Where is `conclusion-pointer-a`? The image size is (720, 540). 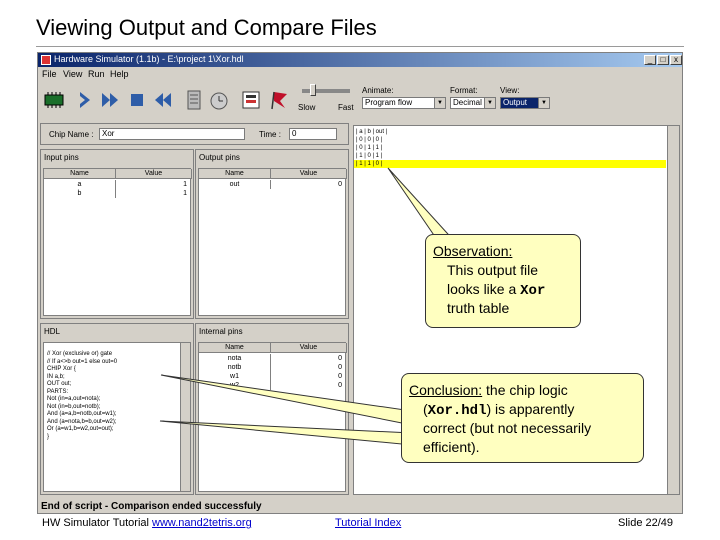
conclusion-pointer-a is located at coordinates (286, 400).